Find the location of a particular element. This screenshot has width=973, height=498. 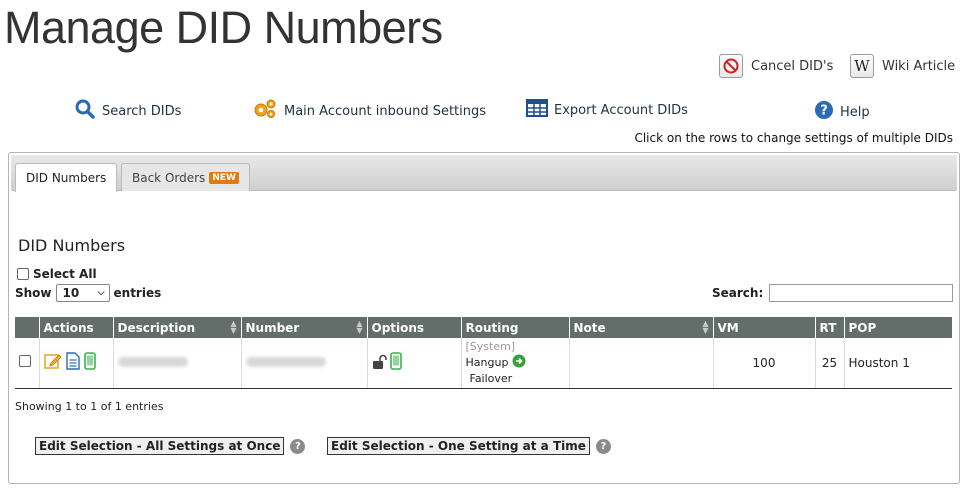

row-checkbox is located at coordinates (25, 361).